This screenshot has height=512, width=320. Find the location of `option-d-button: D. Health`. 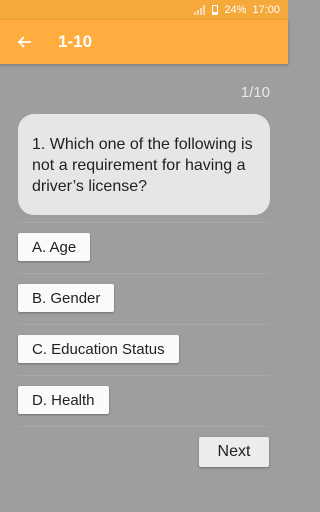

option-d-button: D. Health is located at coordinates (63, 400).